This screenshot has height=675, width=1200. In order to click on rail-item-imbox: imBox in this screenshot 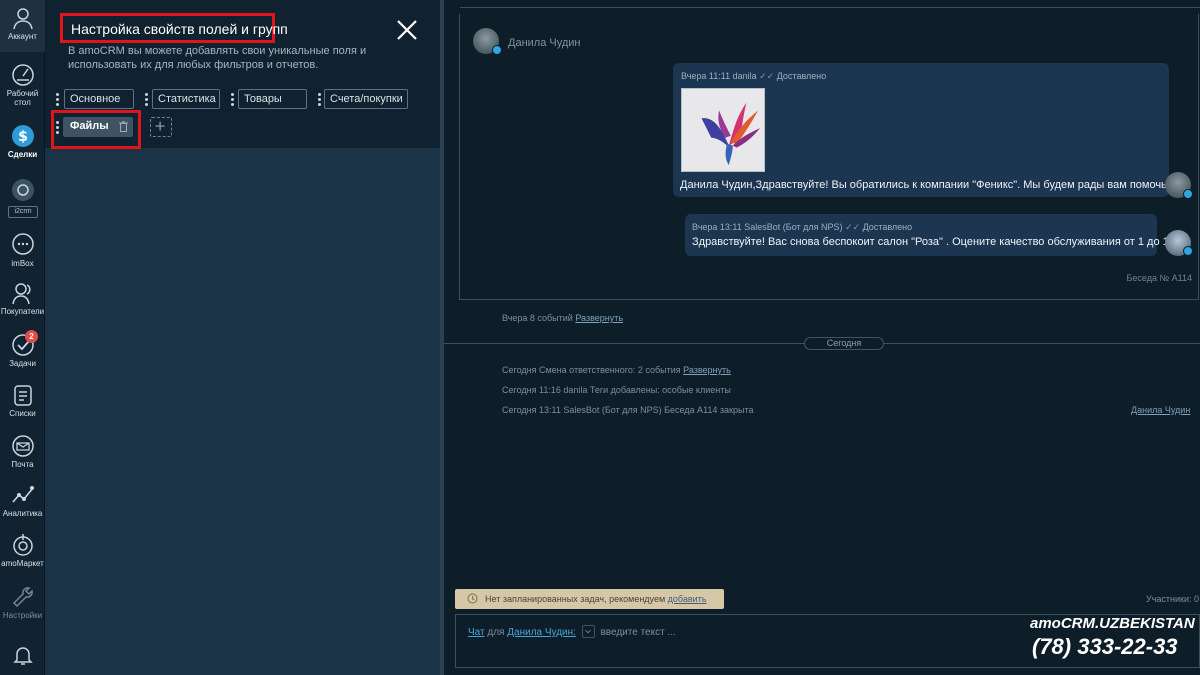, I will do `click(22, 250)`.